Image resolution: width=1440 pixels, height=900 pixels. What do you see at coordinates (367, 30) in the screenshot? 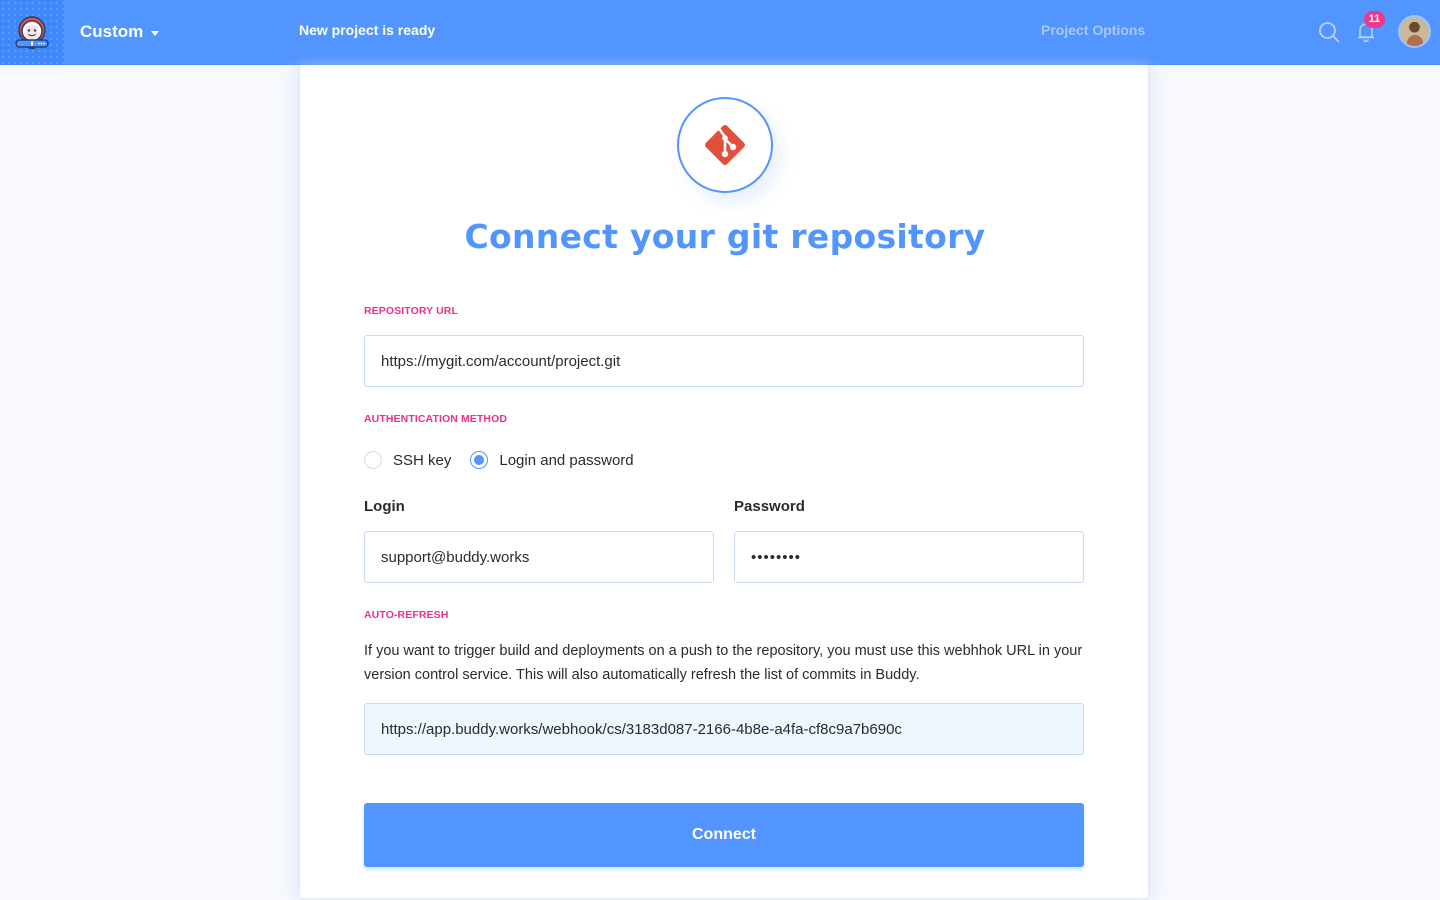
I see `status-notice: New project is ready` at bounding box center [367, 30].